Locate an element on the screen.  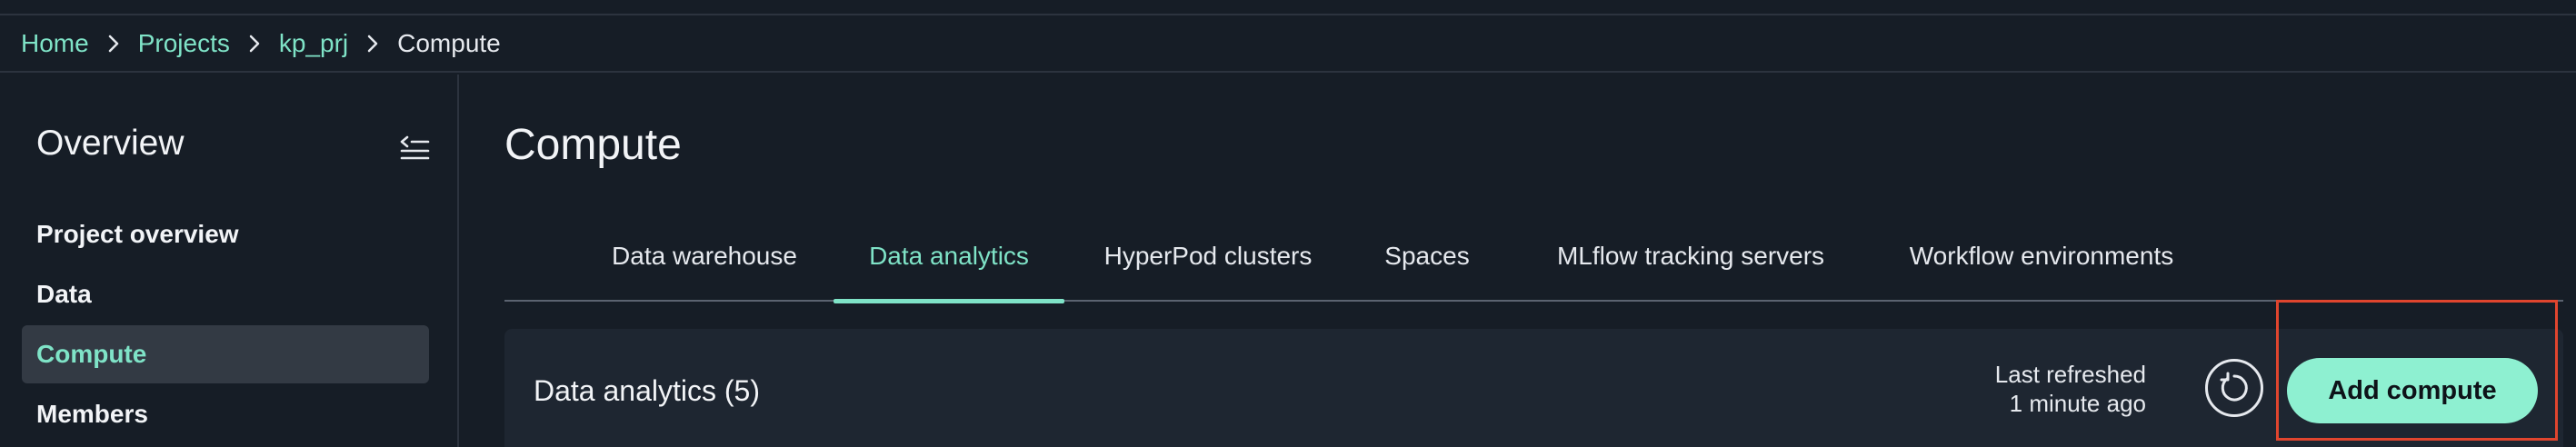
sidebar-item-project-overview: Project overview is located at coordinates (225, 234).